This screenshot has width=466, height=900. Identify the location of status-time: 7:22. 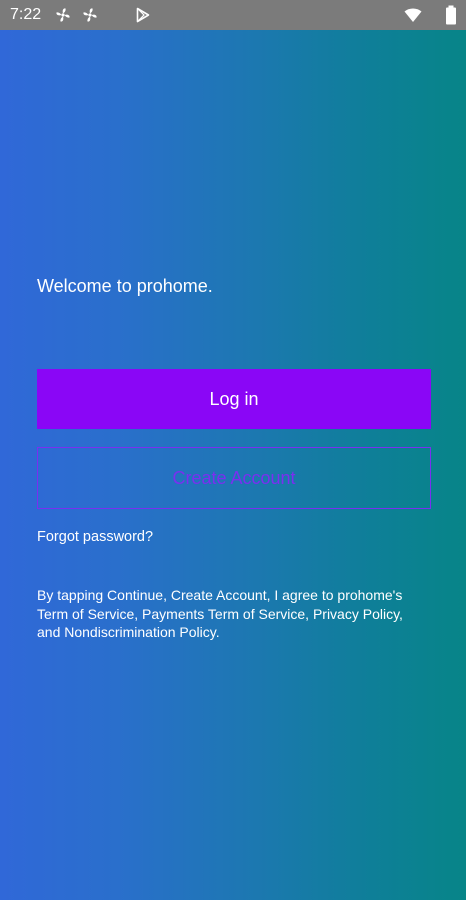
(26, 14).